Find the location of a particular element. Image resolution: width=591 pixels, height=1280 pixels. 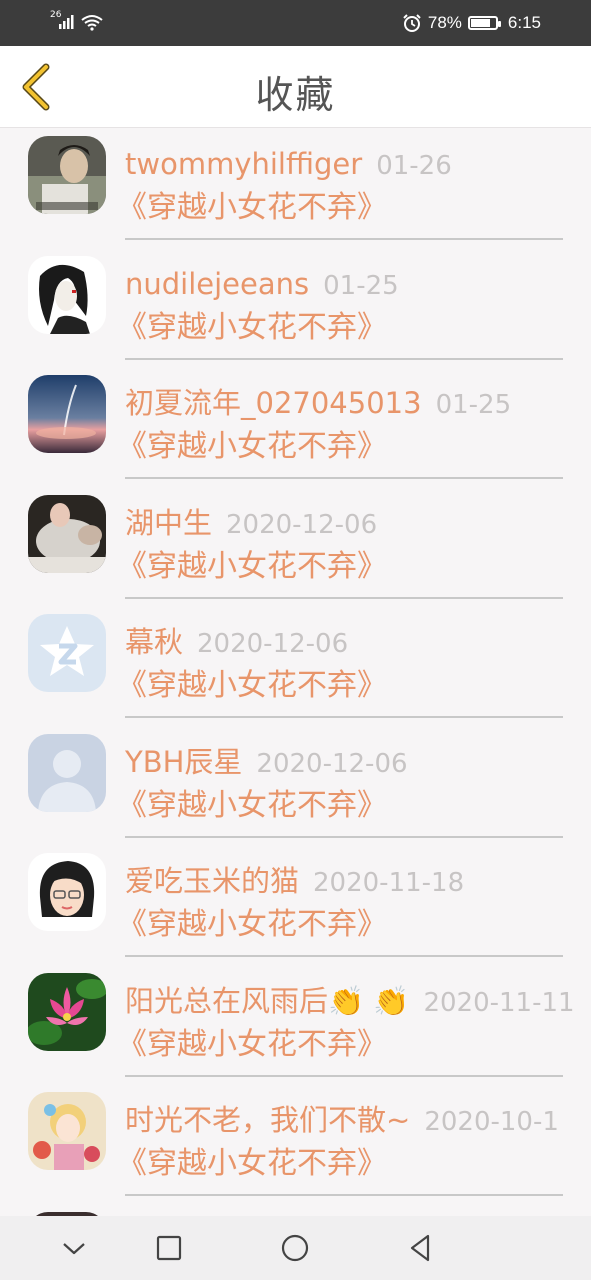

battery-percent: 78% is located at coordinates (444, 22).